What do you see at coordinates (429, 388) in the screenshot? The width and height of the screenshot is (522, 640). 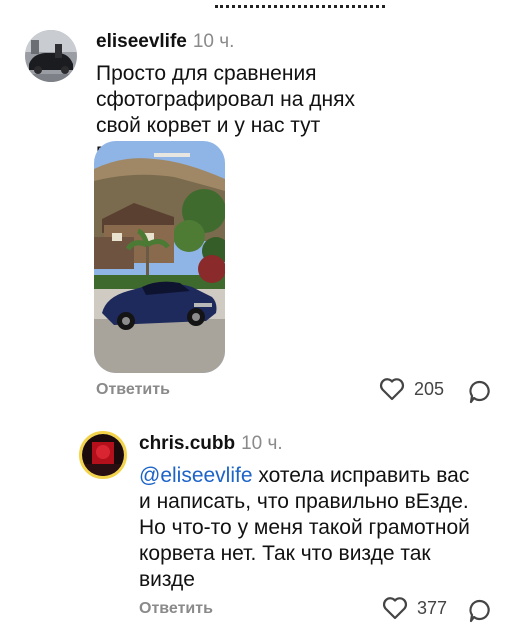 I see `like-count: 205` at bounding box center [429, 388].